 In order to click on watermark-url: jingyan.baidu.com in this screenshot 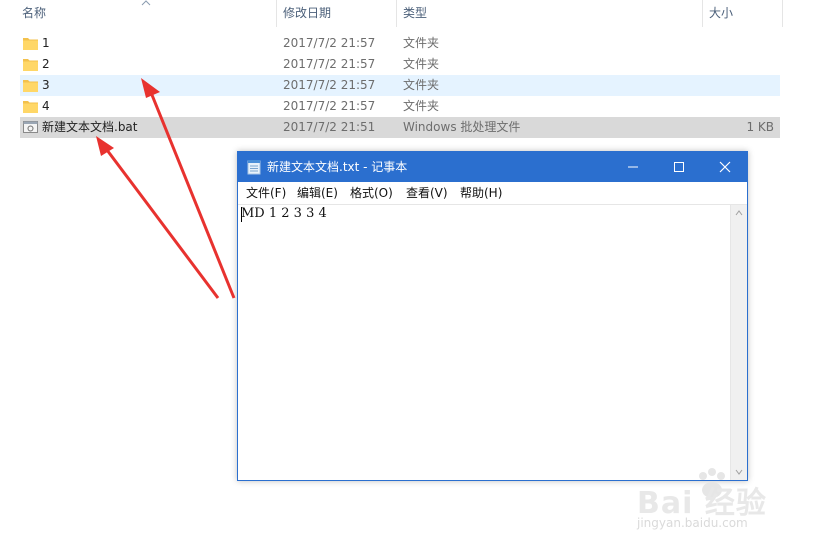, I will do `click(692, 523)`.